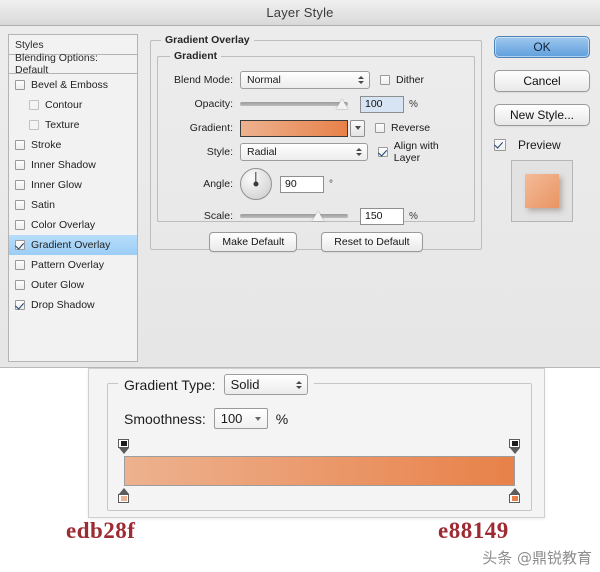  What do you see at coordinates (73, 145) in the screenshot?
I see `sidebar-item-stroke: Stroke` at bounding box center [73, 145].